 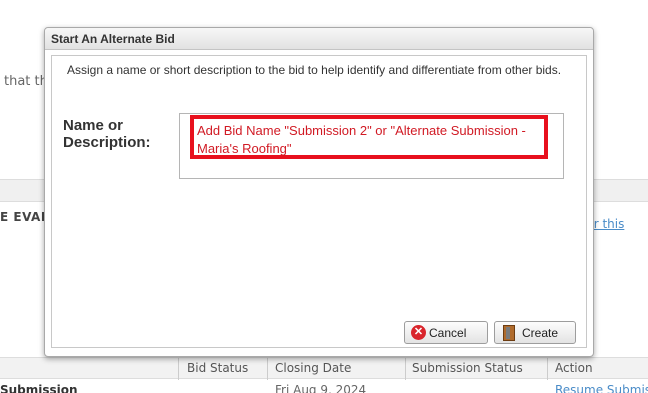 I want to click on create-button: Create, so click(x=535, y=332).